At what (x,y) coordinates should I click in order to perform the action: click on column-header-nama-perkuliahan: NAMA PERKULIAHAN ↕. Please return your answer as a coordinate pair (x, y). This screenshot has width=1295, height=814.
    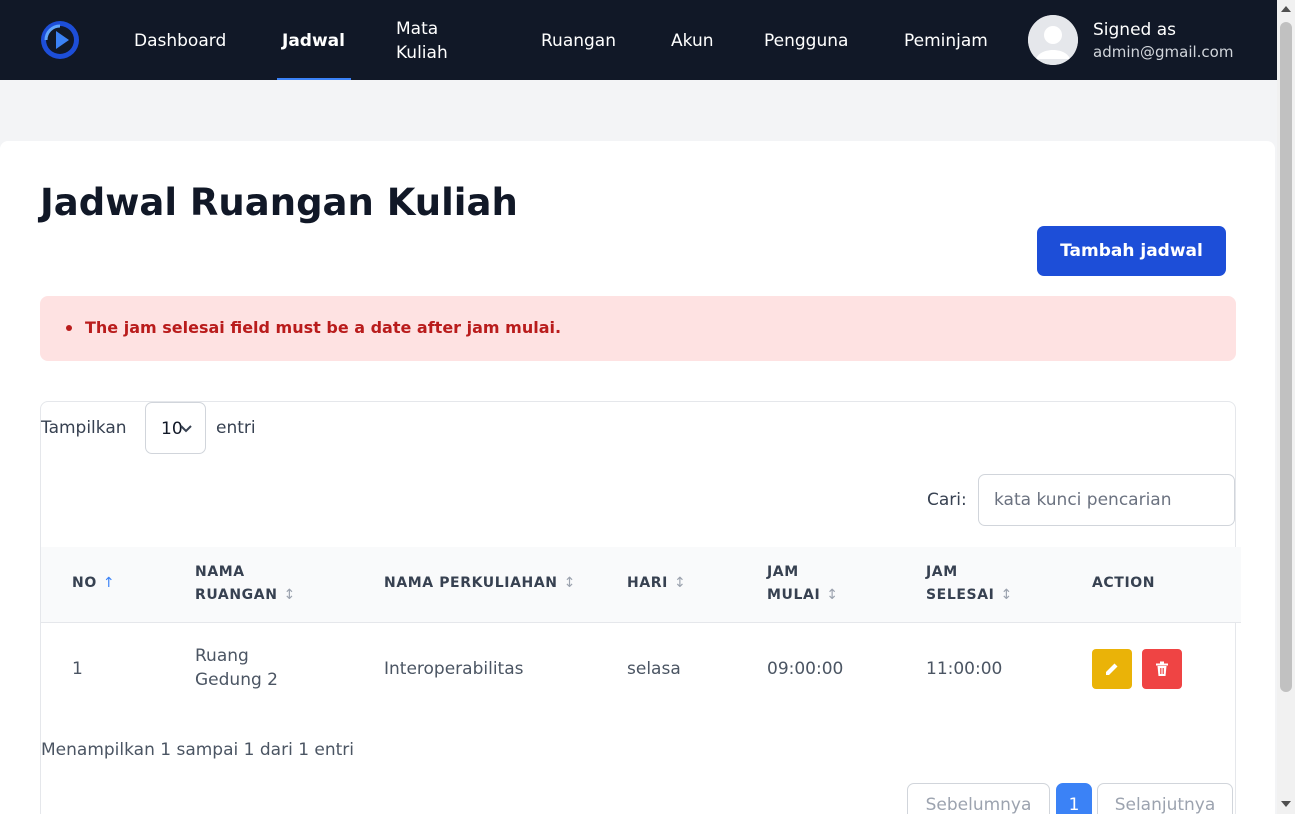
    Looking at the image, I should click on (480, 583).